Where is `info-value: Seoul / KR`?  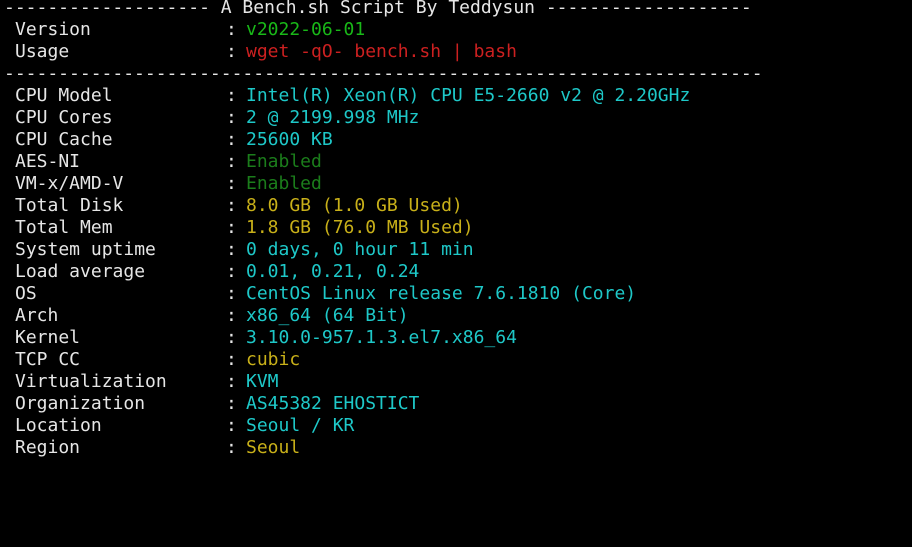 info-value: Seoul / KR is located at coordinates (300, 425).